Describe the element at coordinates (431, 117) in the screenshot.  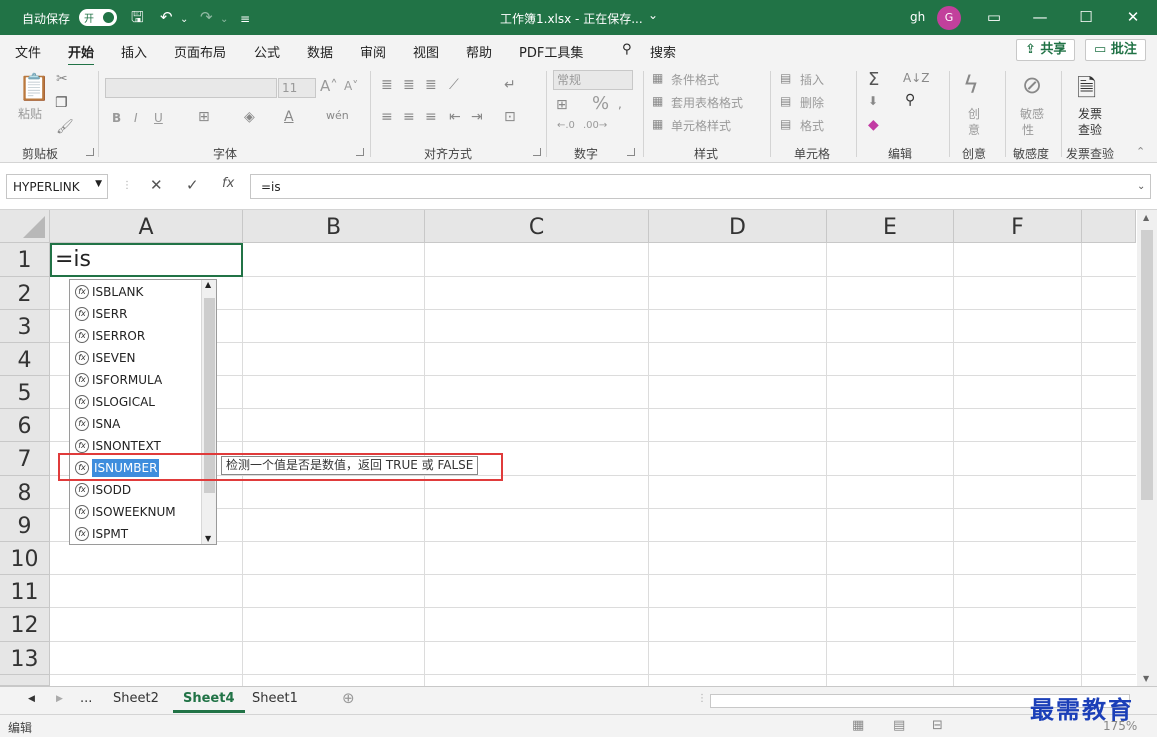
I see `align-right-icon: ≡` at that location.